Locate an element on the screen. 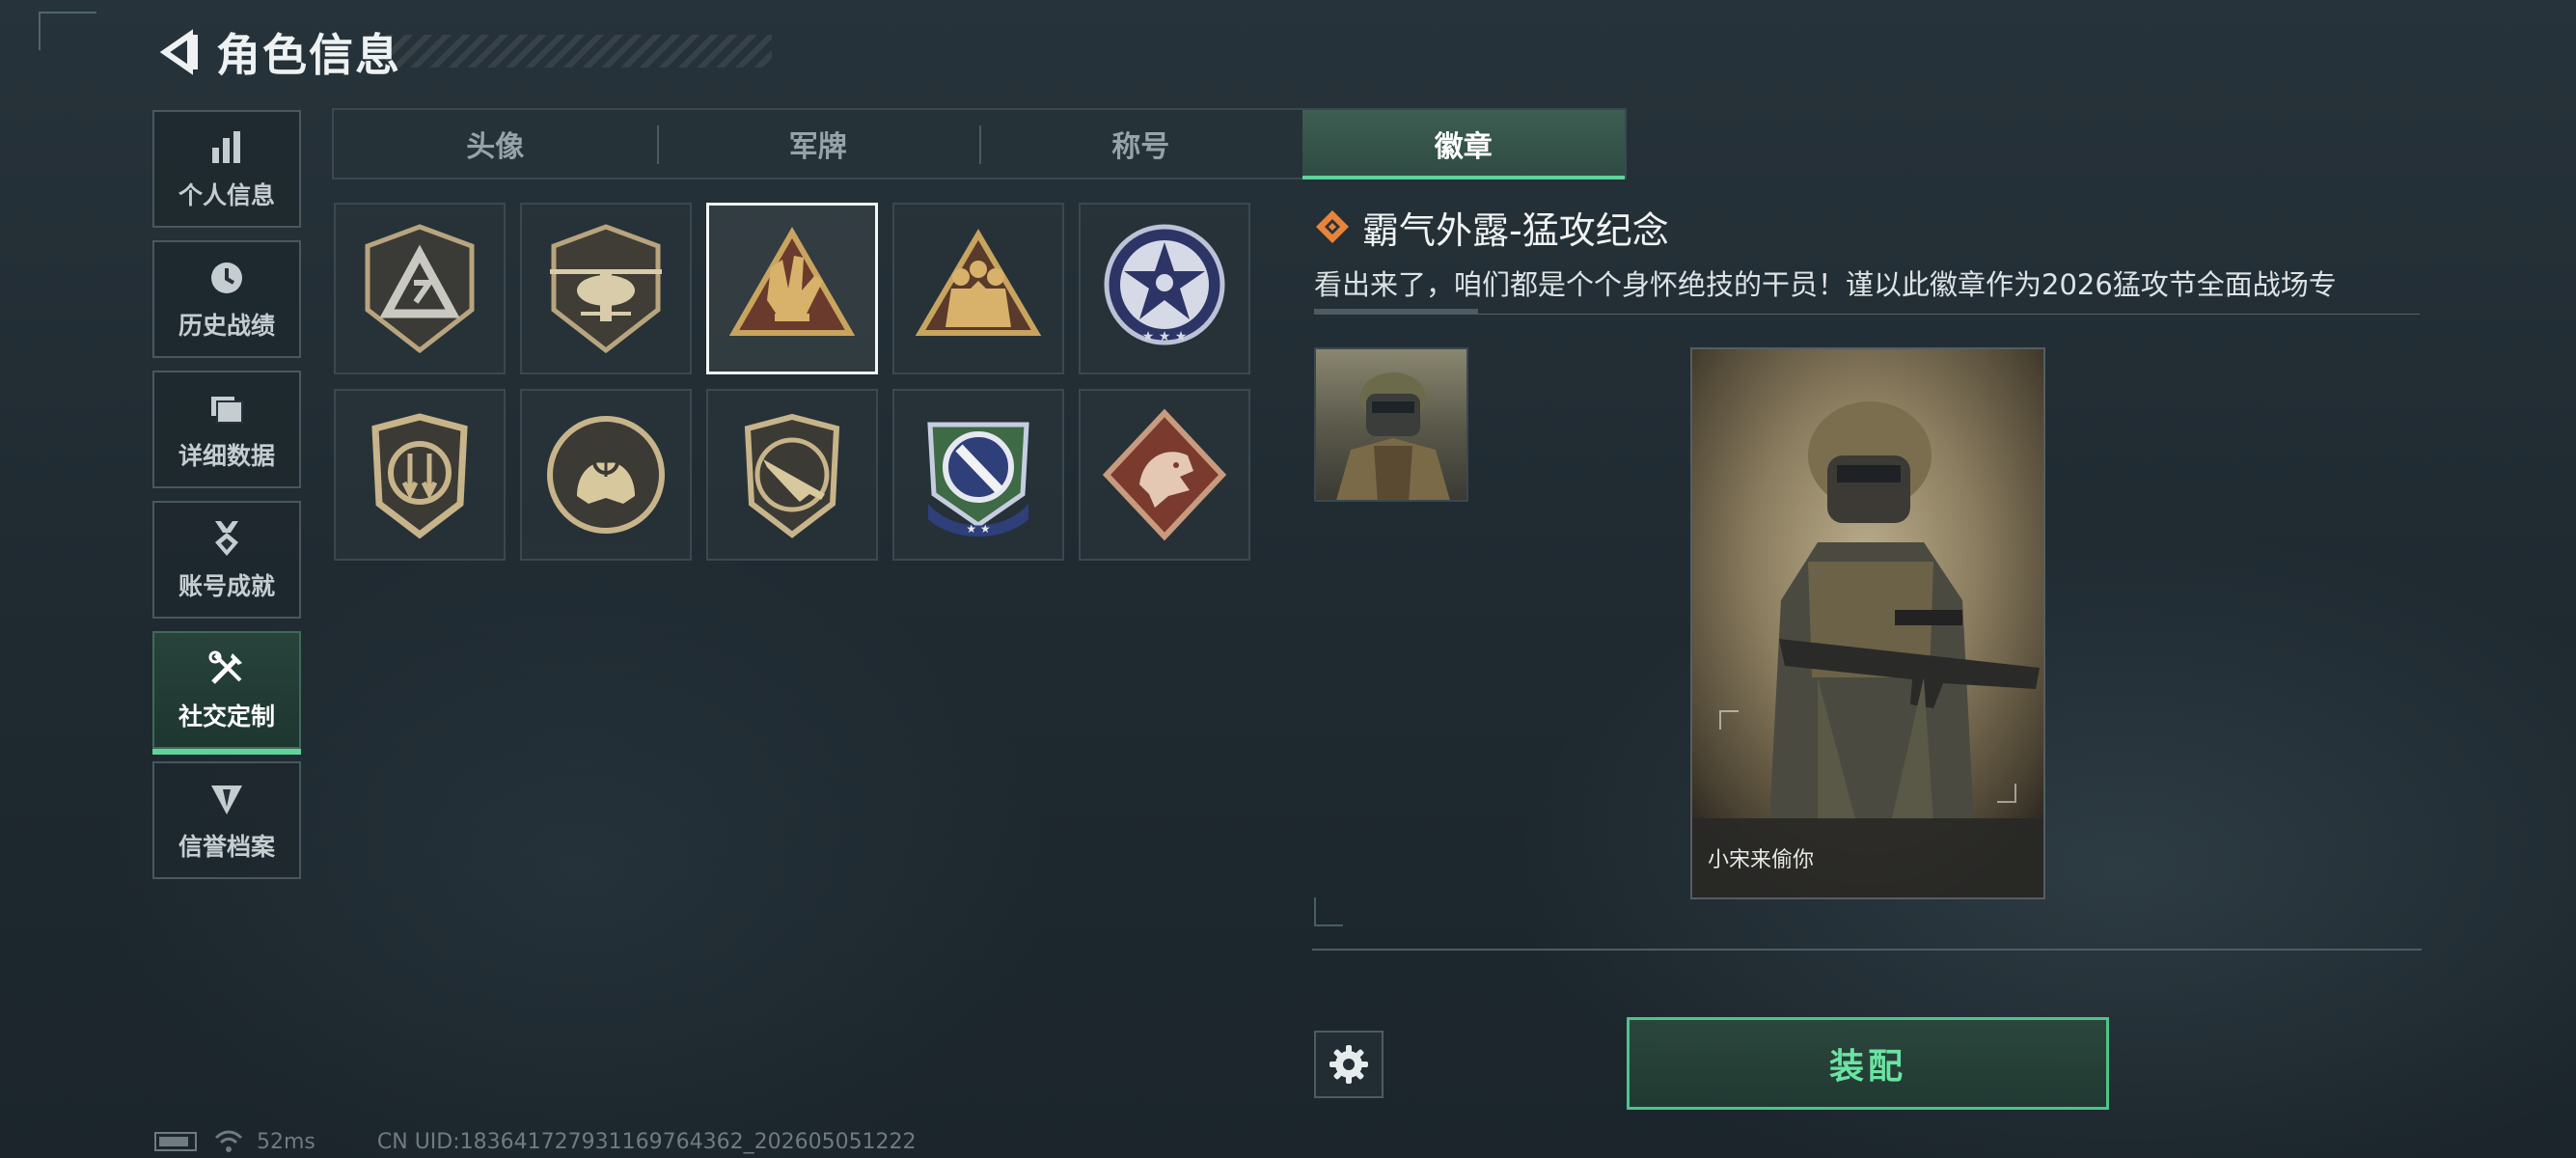  tab-badge: 徽章 is located at coordinates (1463, 144).